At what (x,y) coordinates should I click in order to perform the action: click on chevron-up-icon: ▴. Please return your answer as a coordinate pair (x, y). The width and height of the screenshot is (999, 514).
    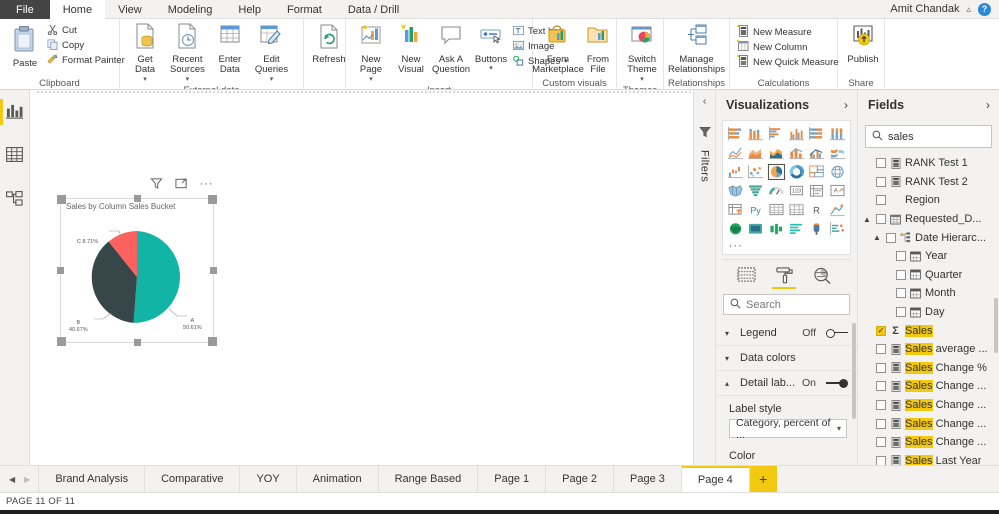
    Looking at the image, I should click on (729, 383).